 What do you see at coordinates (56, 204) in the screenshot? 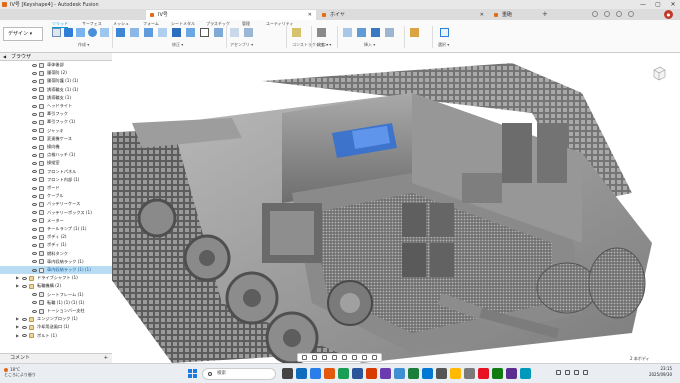
I see `browser-body-row: バッテリーケース` at bounding box center [56, 204].